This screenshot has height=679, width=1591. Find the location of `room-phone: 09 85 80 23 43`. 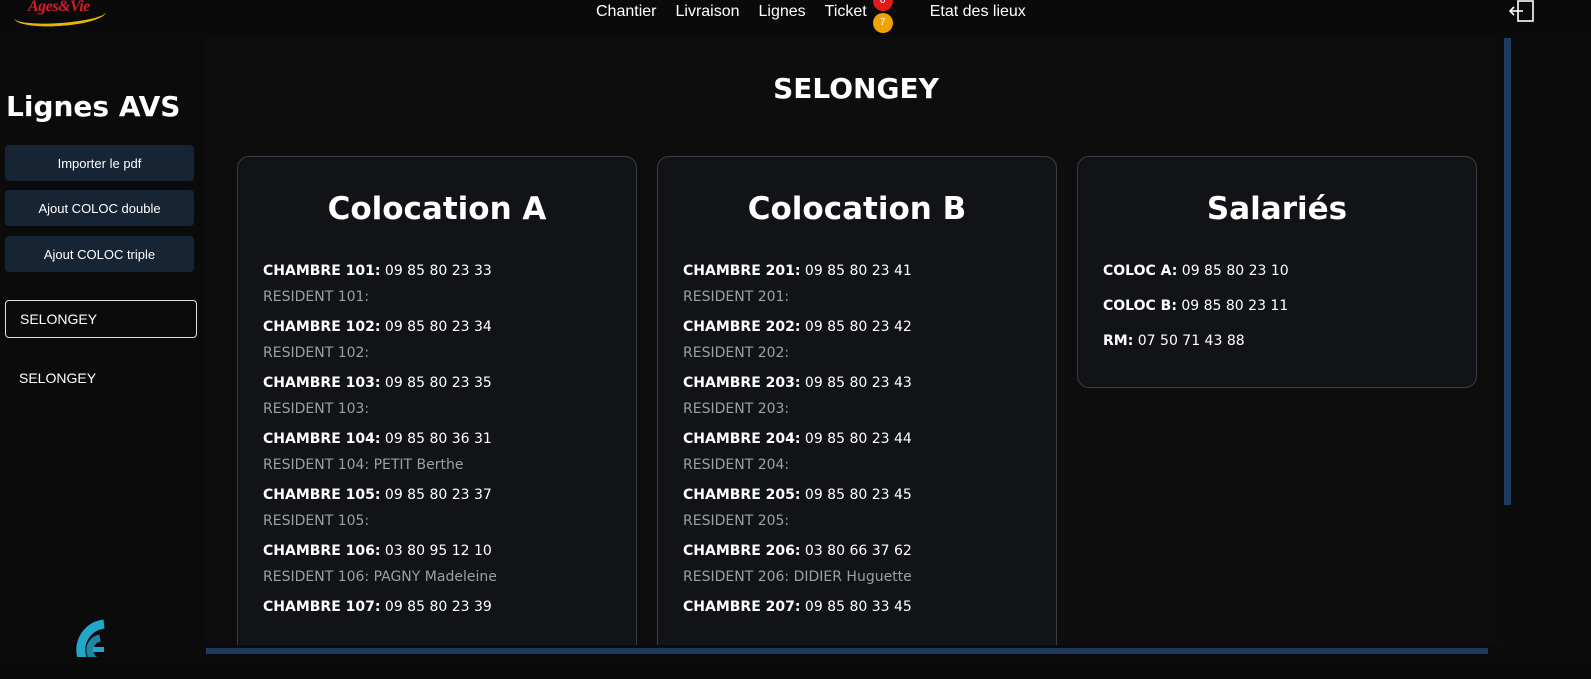

room-phone: 09 85 80 23 43 is located at coordinates (858, 383).